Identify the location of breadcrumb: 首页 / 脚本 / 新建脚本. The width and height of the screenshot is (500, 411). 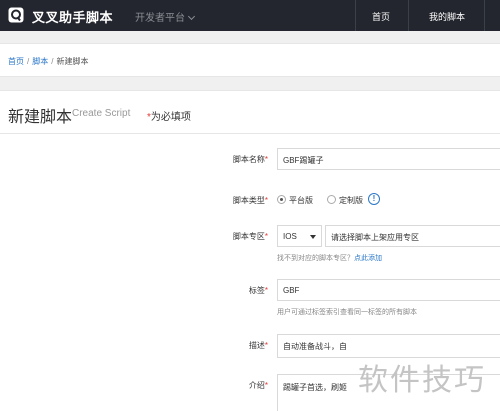
(48, 61).